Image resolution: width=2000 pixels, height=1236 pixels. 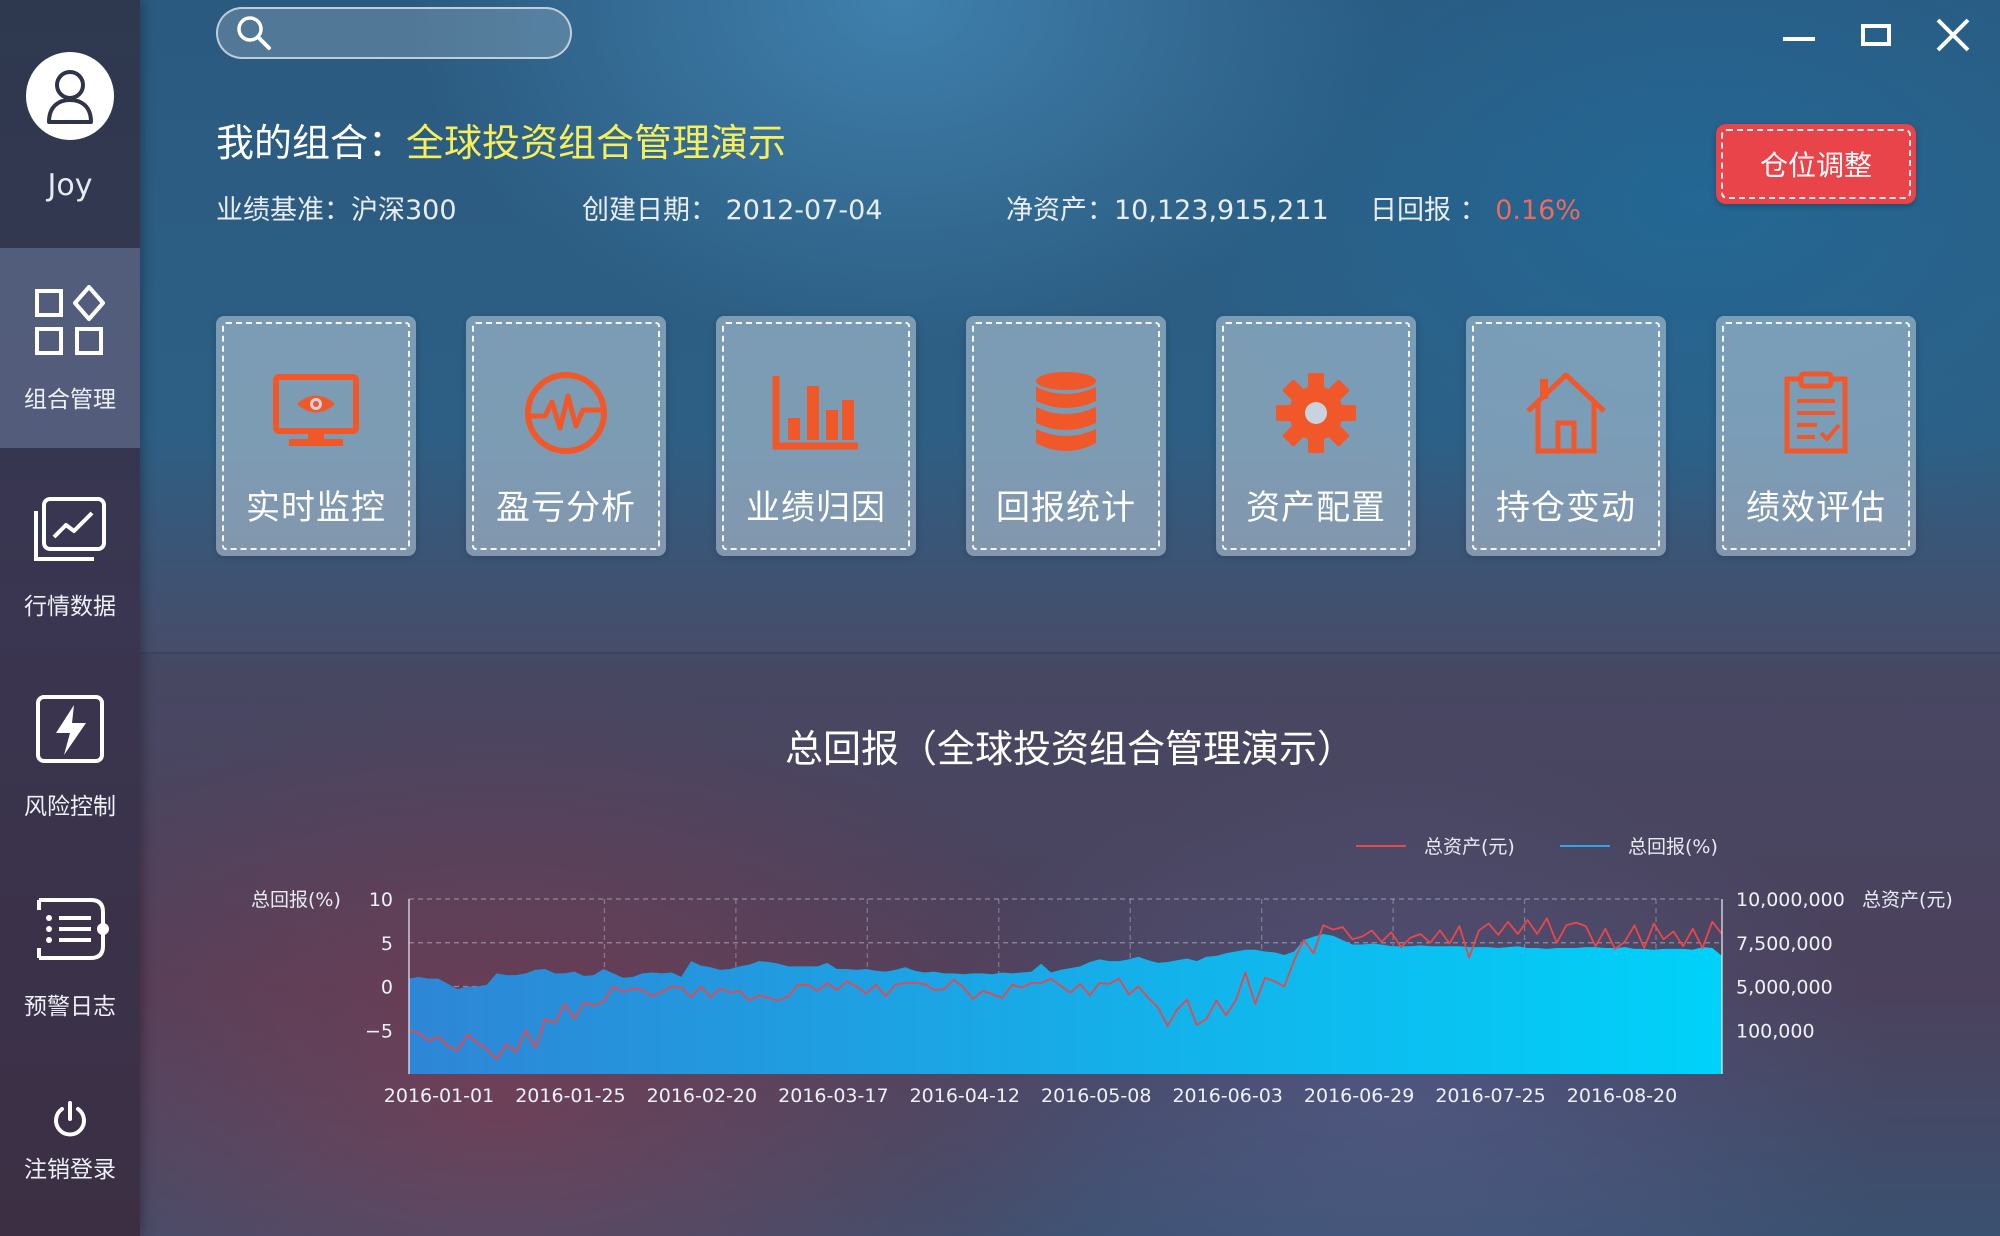 I want to click on module-performance-evaluation: 绩效评估, so click(x=1816, y=436).